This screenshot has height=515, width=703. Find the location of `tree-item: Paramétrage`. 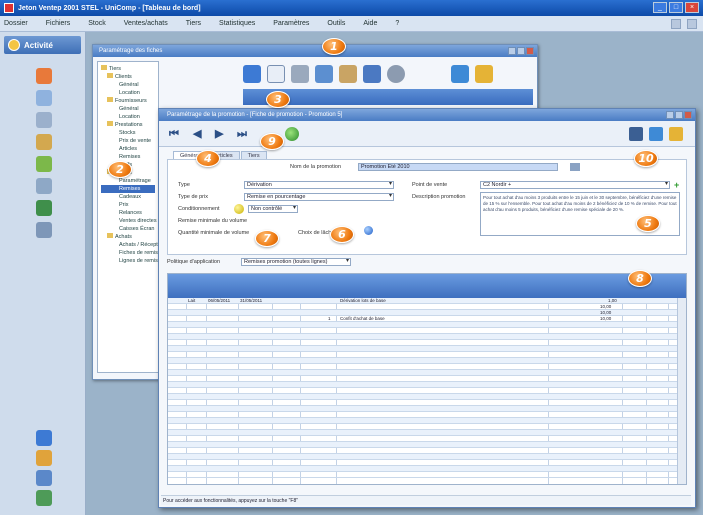

tree-item: Paramétrage is located at coordinates (128, 181).